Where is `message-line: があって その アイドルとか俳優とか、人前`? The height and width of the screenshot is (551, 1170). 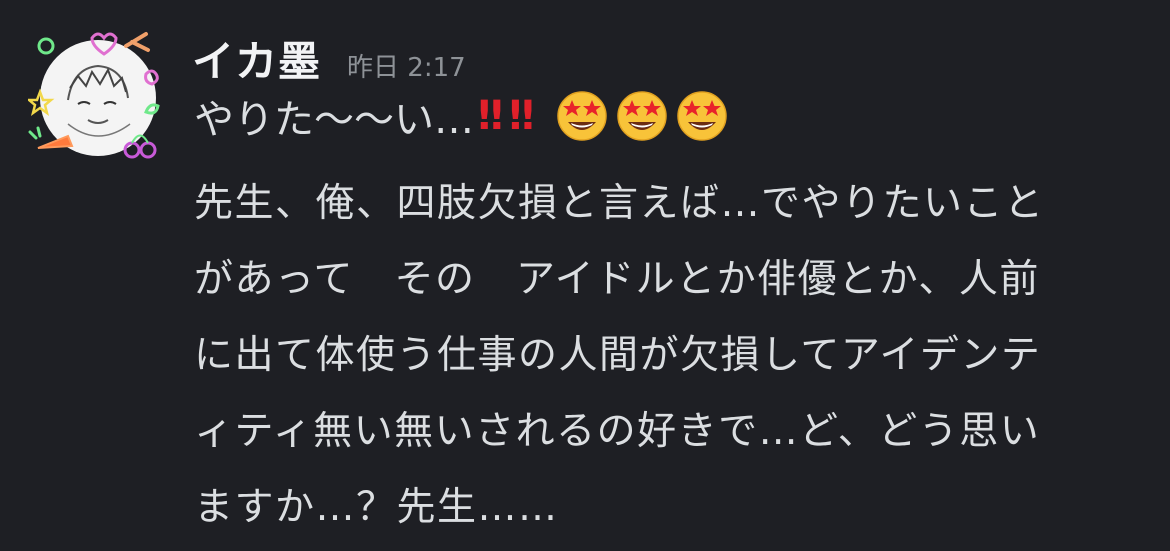 message-line: があって その アイドルとか俳優とか、人前 is located at coordinates (617, 279).